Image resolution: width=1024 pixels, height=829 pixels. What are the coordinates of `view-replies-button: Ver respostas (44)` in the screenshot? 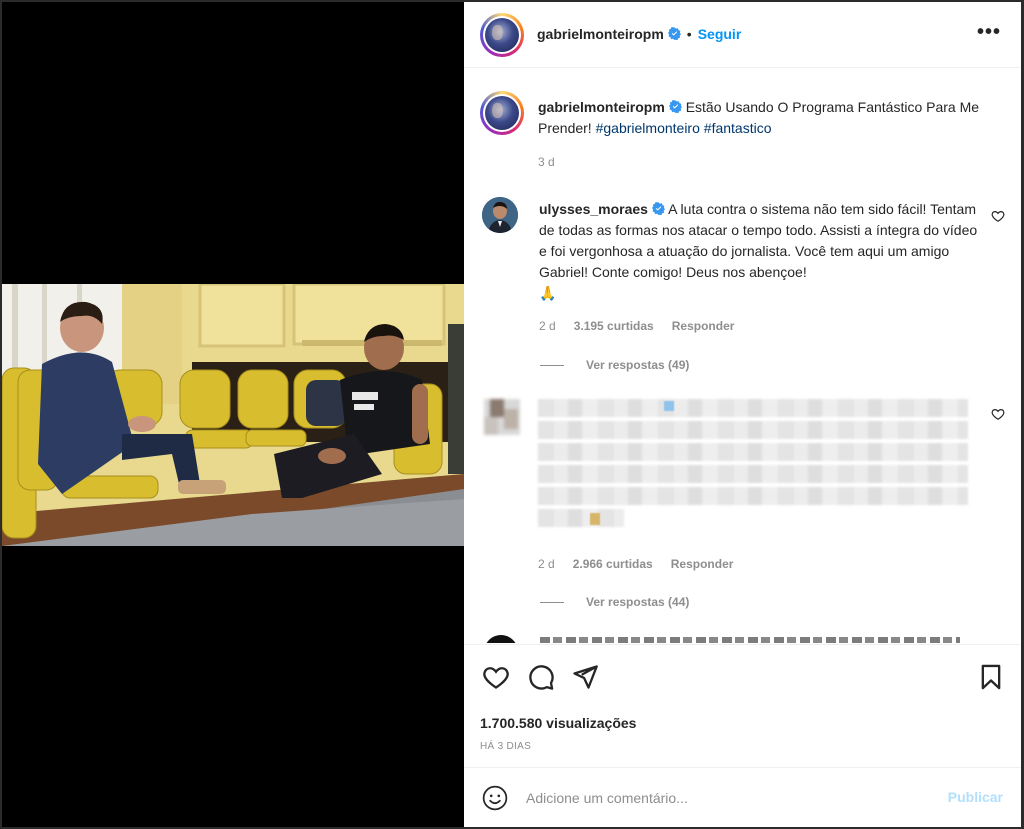 It's located at (614, 602).